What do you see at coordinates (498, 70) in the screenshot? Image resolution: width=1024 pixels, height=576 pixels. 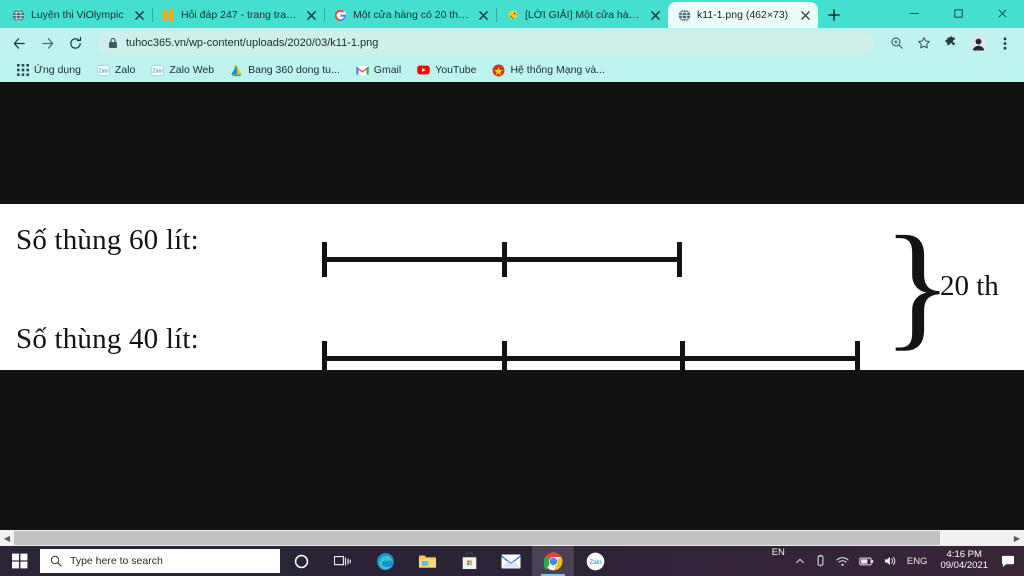 I see `emblem-icon` at bounding box center [498, 70].